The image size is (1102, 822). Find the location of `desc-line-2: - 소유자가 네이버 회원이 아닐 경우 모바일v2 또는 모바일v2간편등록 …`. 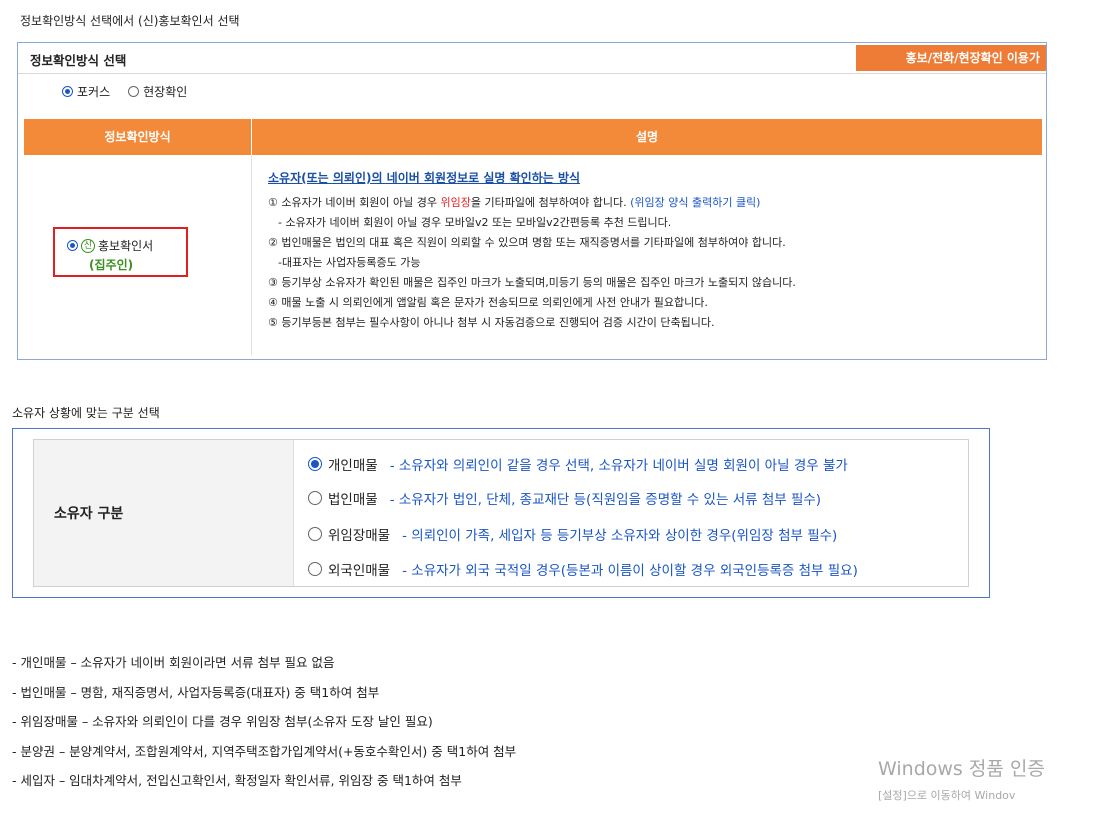

desc-line-2: - 소유자가 네이버 회원이 아닐 경우 모바일v2 또는 모바일v2간편등록 … is located at coordinates (475, 222).